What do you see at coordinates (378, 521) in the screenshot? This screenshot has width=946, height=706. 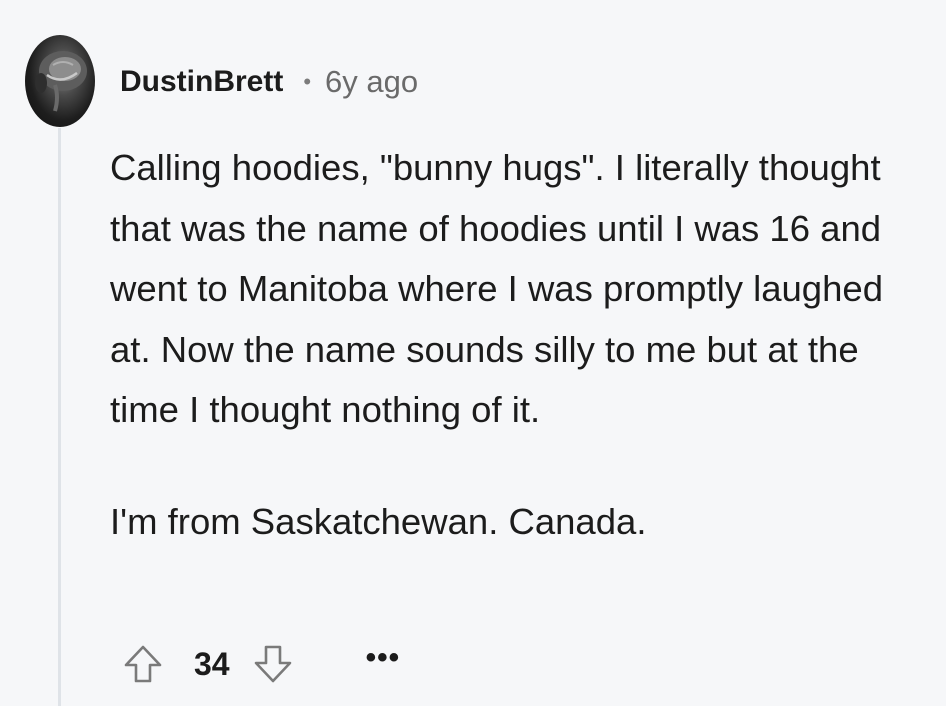 I see `comment-paragraph: I'm from Saskatchewan. Canada.` at bounding box center [378, 521].